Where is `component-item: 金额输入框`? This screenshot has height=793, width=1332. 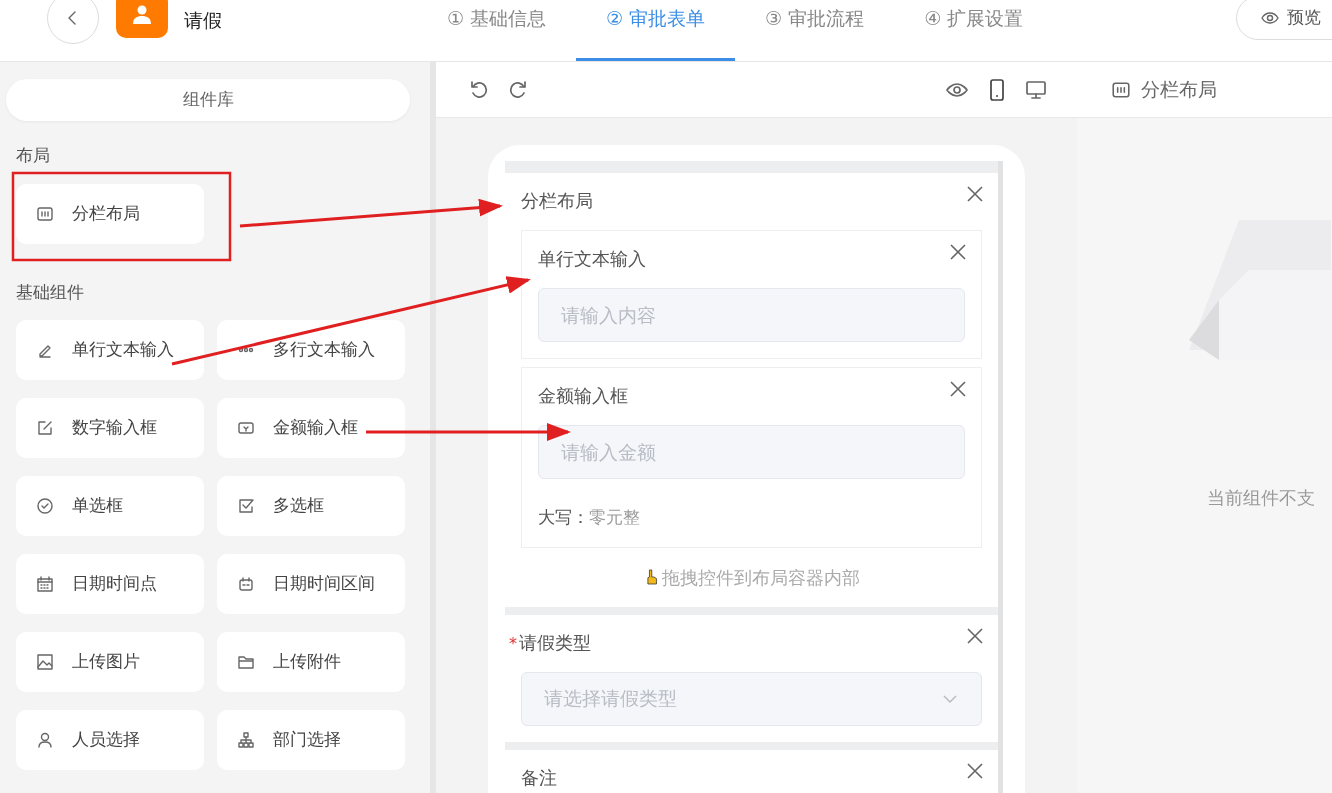
component-item: 金额输入框 is located at coordinates (311, 428).